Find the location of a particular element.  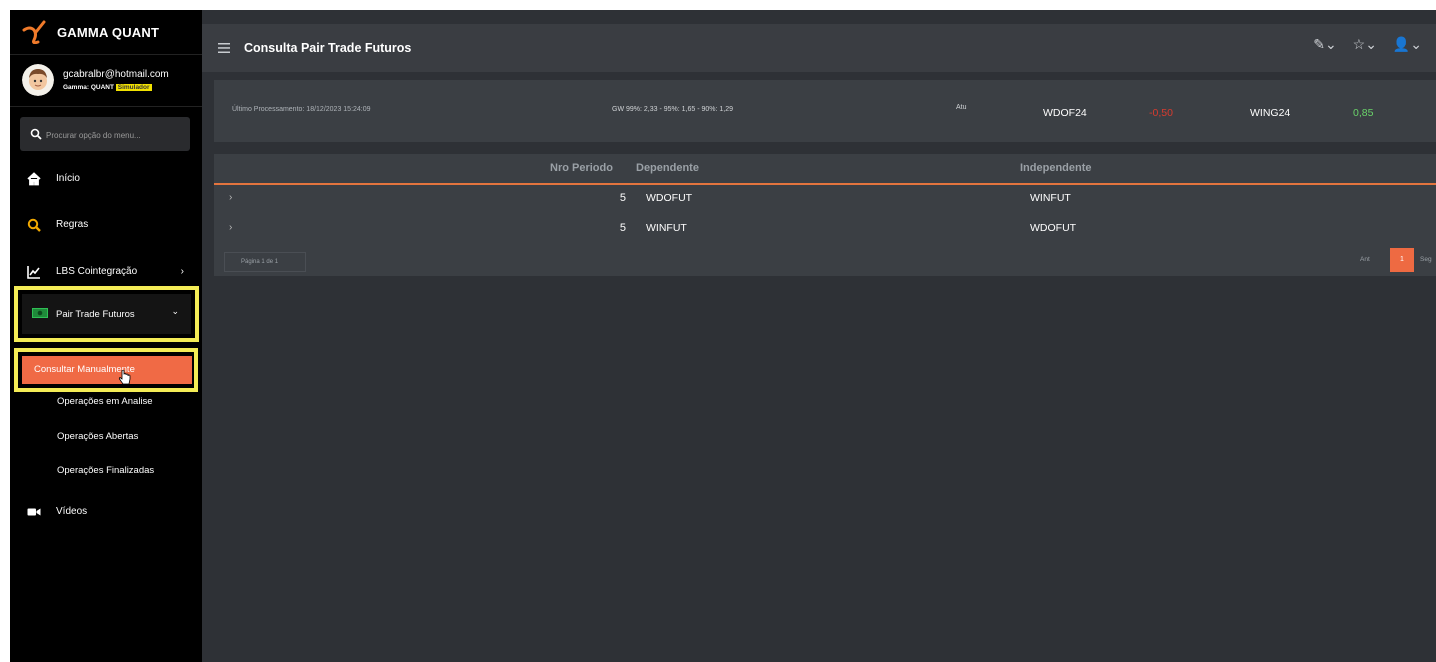

cell-dependente: WDOFUT is located at coordinates (669, 198).